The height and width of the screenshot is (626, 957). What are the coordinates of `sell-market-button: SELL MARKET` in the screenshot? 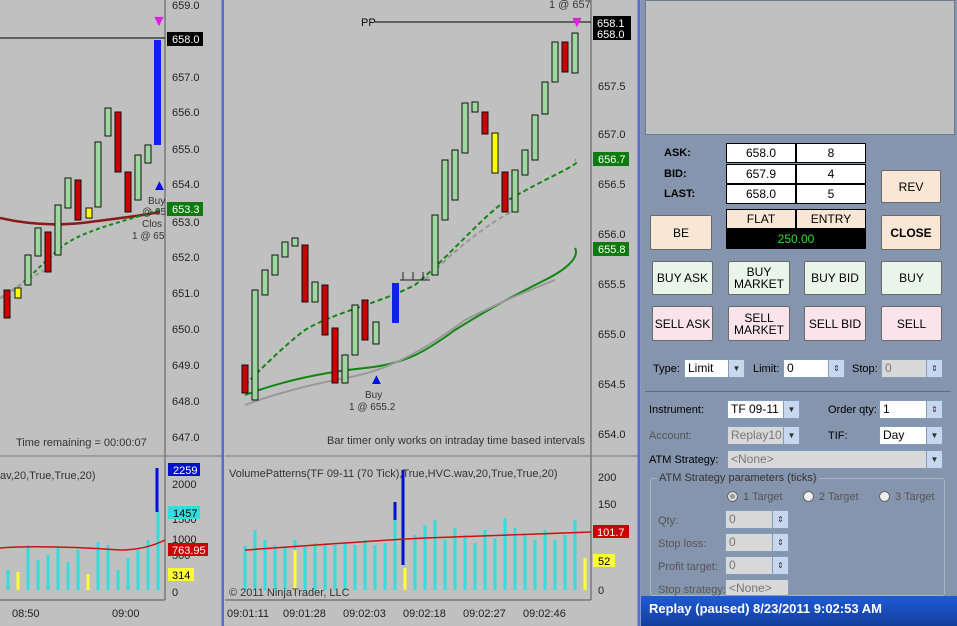 It's located at (759, 323).